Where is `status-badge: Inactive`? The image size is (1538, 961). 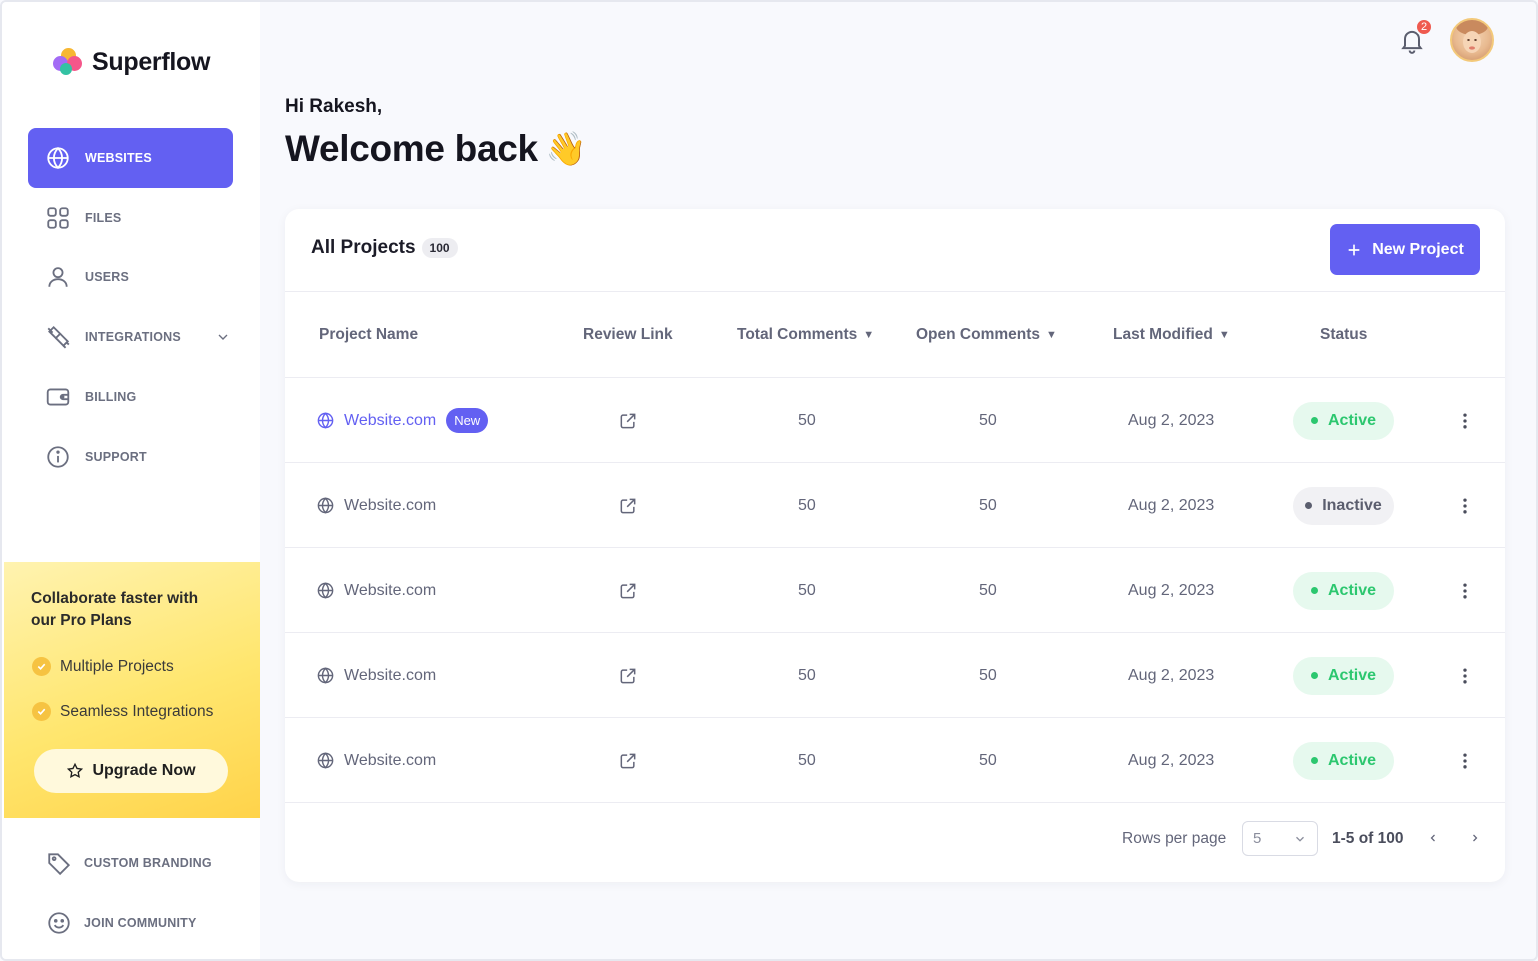 status-badge: Inactive is located at coordinates (1343, 505).